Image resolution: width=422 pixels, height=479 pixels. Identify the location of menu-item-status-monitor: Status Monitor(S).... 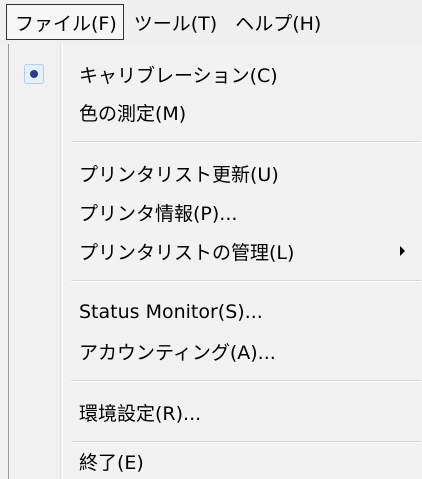
(215, 312).